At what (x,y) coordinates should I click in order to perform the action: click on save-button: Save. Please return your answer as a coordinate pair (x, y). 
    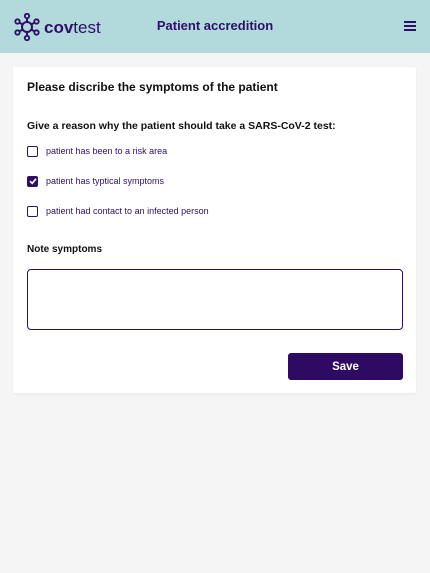
    Looking at the image, I should click on (345, 366).